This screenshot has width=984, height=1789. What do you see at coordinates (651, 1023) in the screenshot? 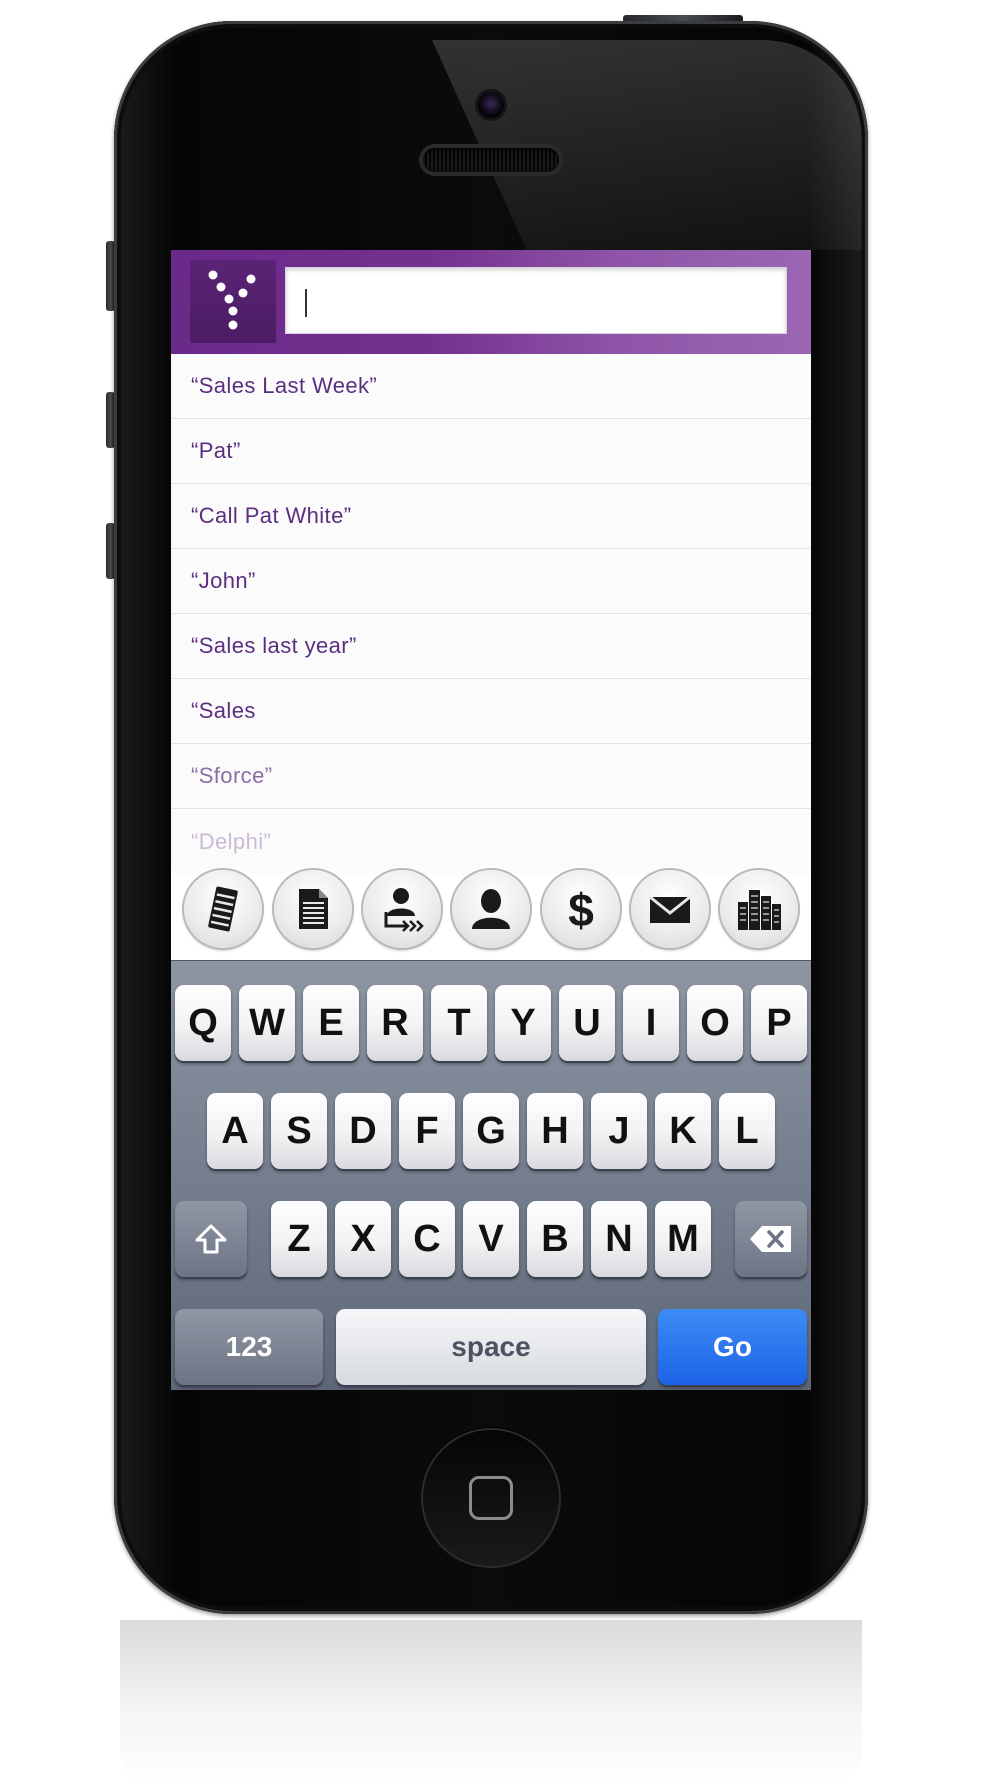
I see `key-i: I` at bounding box center [651, 1023].